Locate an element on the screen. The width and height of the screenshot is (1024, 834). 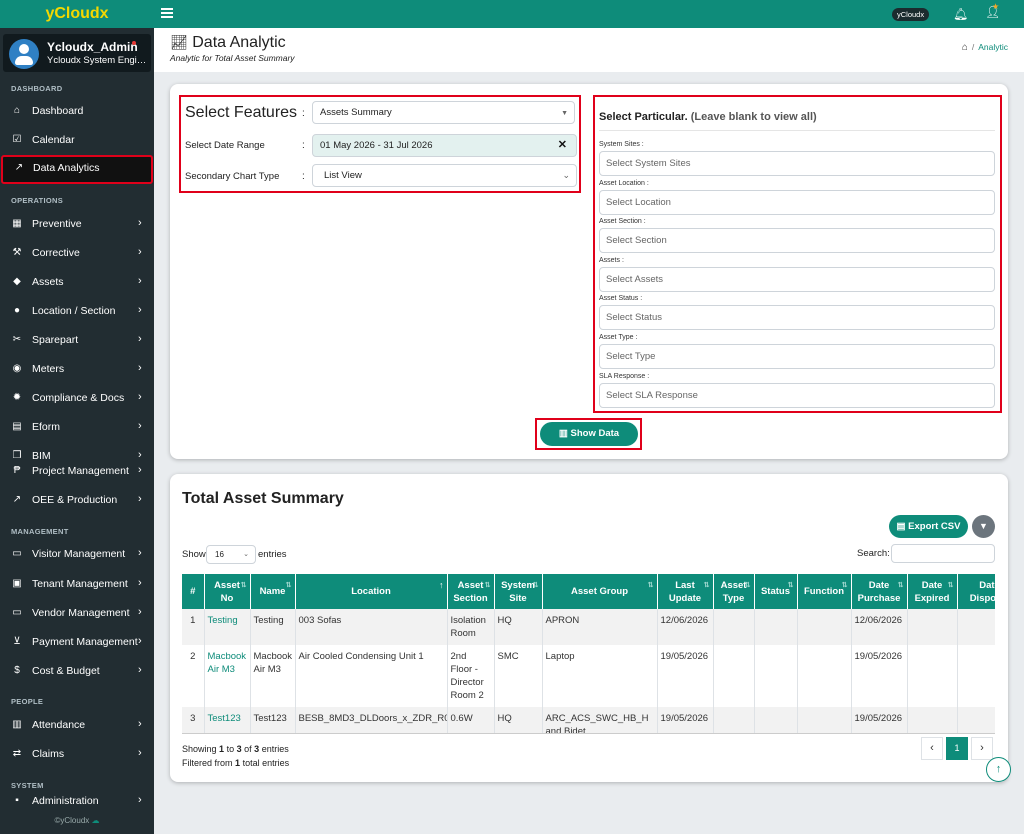
column-header-location: Location ↑ is located at coordinates (371, 591).